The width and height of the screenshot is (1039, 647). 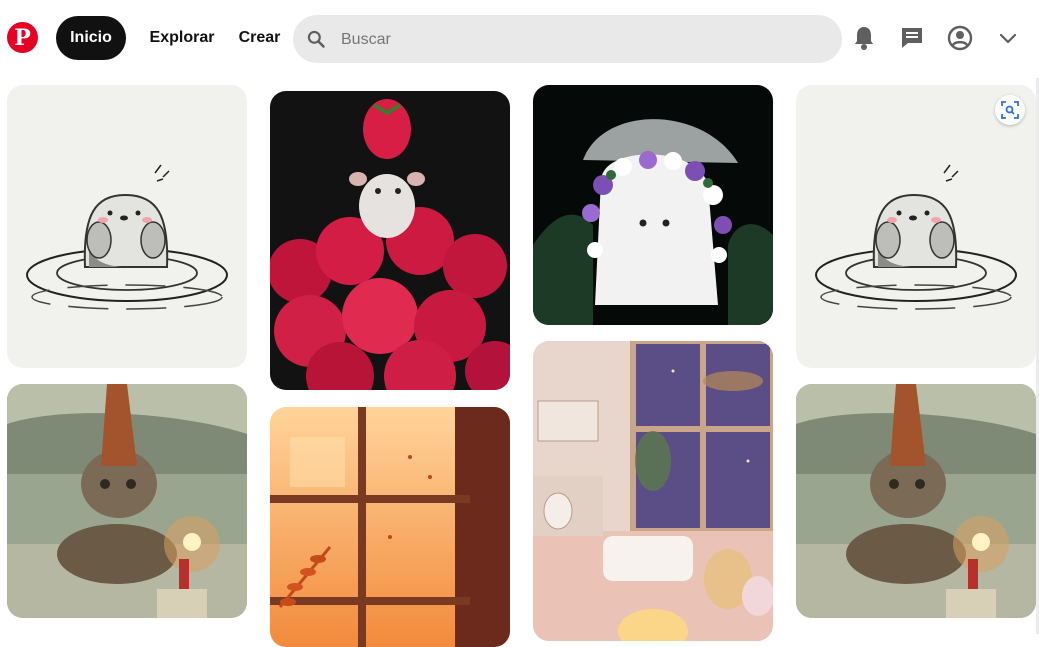 I want to click on nav-home-tab: Inicio, so click(x=91, y=38).